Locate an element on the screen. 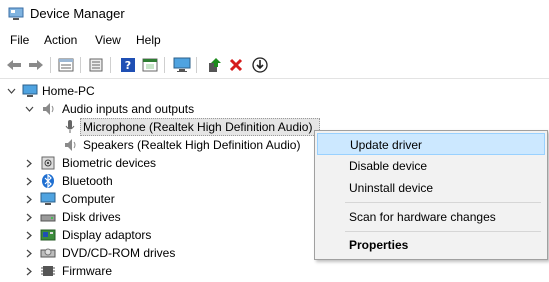 This screenshot has width=549, height=282. category-dvd-drives: DVD/CD-ROM drives is located at coordinates (160, 253).